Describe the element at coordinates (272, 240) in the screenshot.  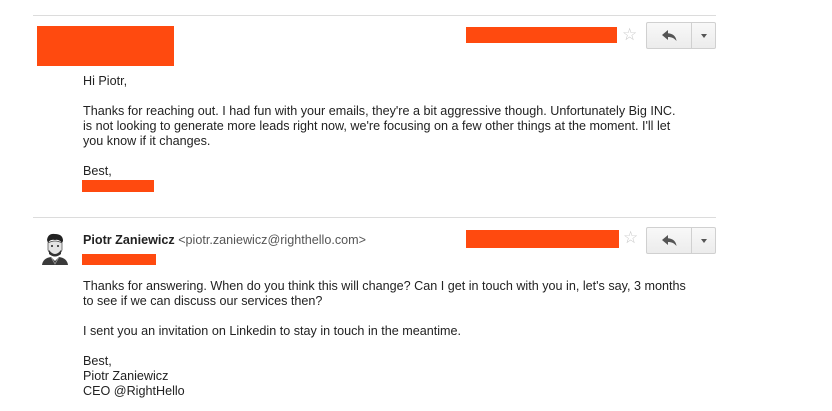
I see `sender-email: <piotr.zaniewicz@righthello.com>` at that location.